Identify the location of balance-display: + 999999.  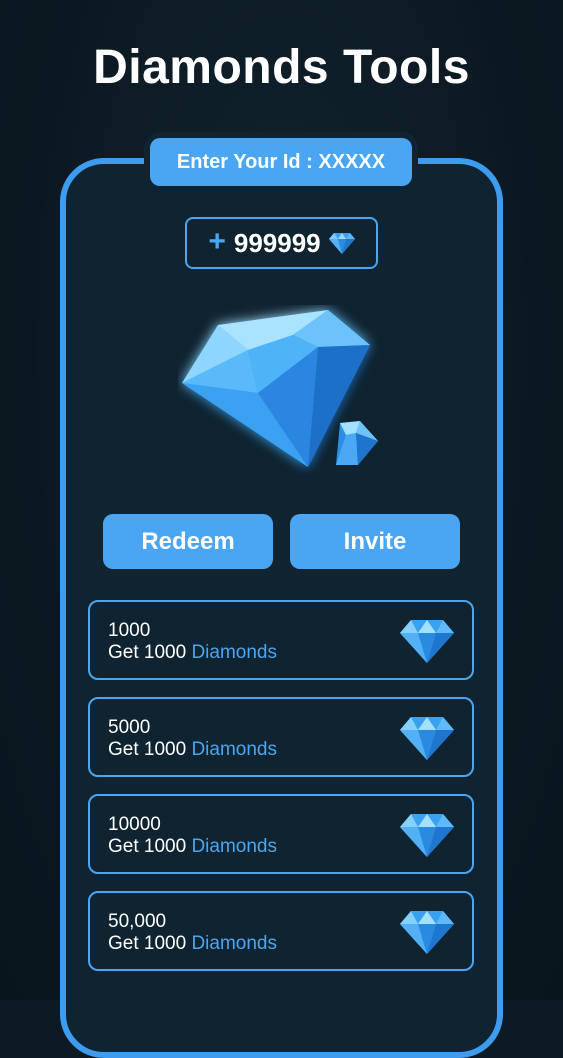
(281, 243).